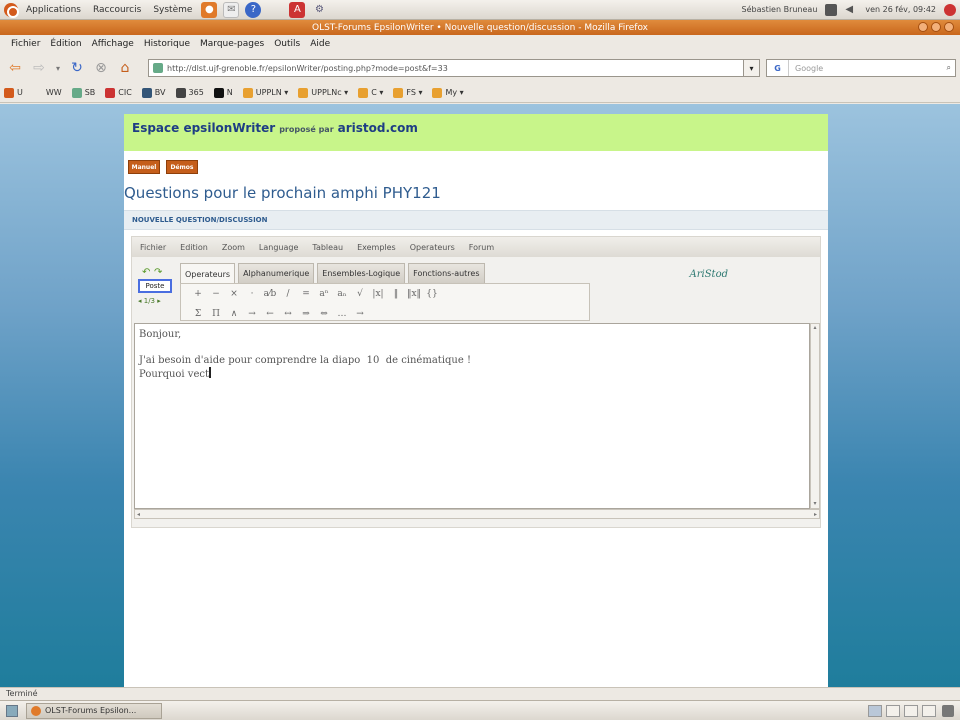 This screenshot has width=960, height=720. Describe the element at coordinates (138, 514) in the screenshot. I see `scroll-left-icon: ◂` at that location.